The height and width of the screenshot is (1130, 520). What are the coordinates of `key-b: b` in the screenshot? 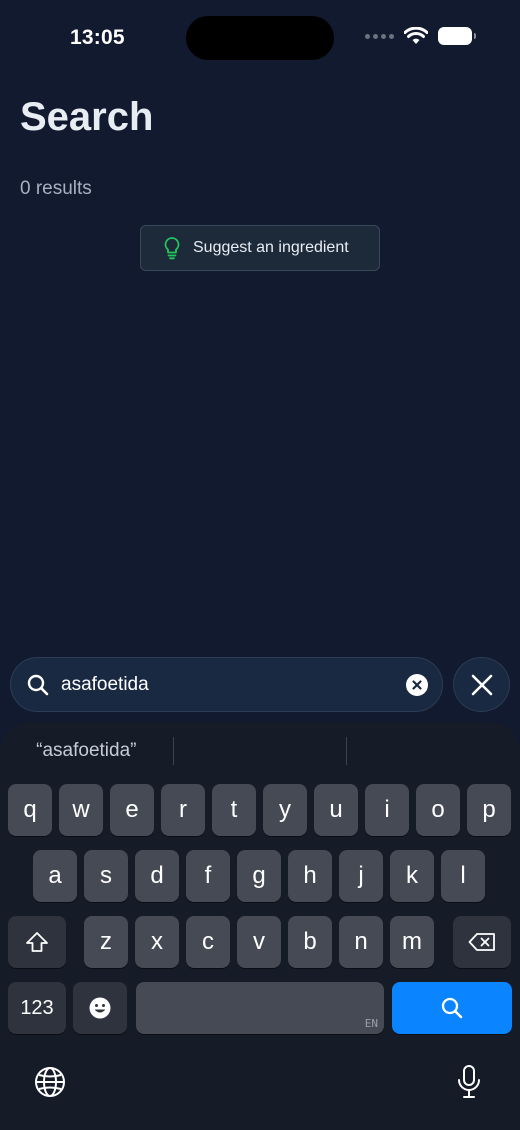 It's located at (310, 942).